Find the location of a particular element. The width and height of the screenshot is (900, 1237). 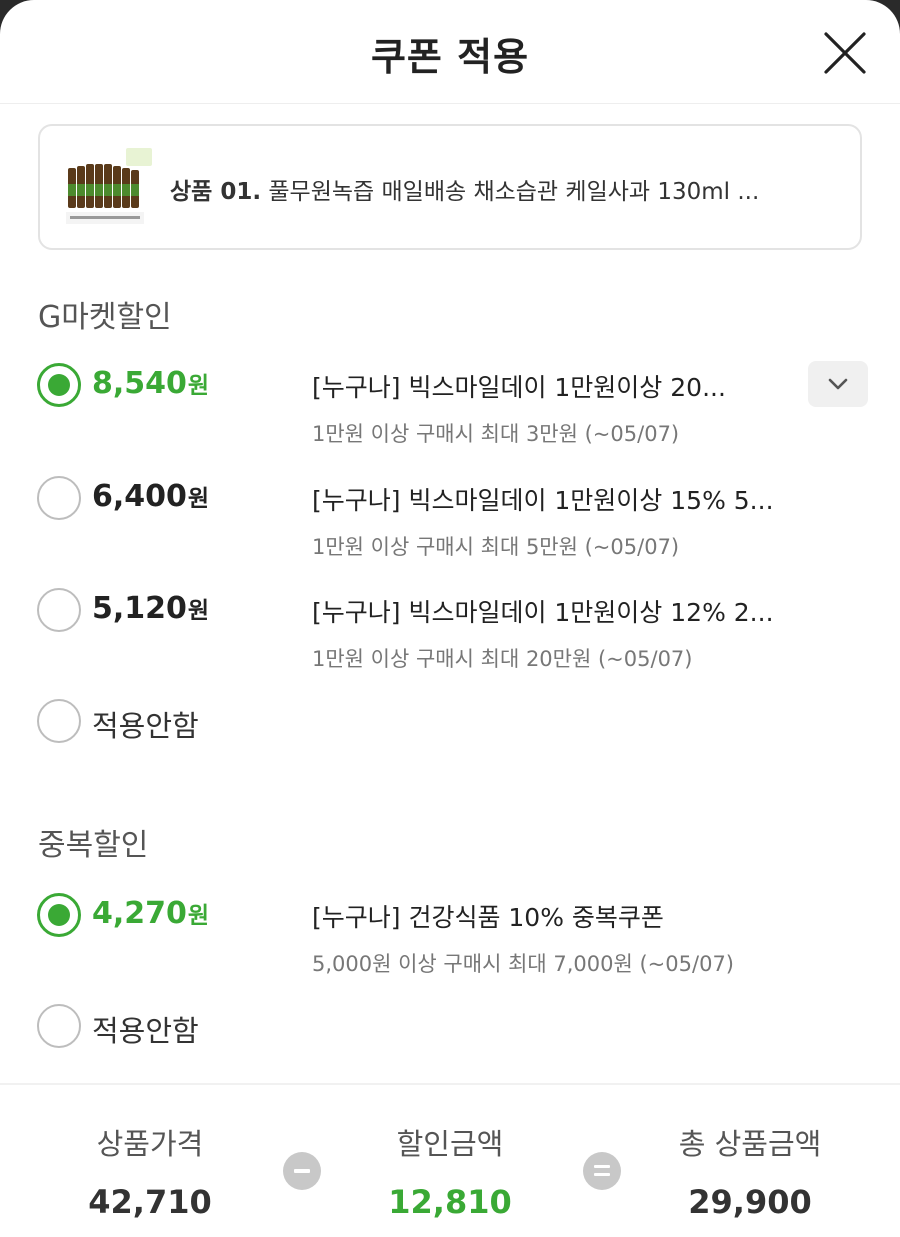

close-icon is located at coordinates (845, 53).